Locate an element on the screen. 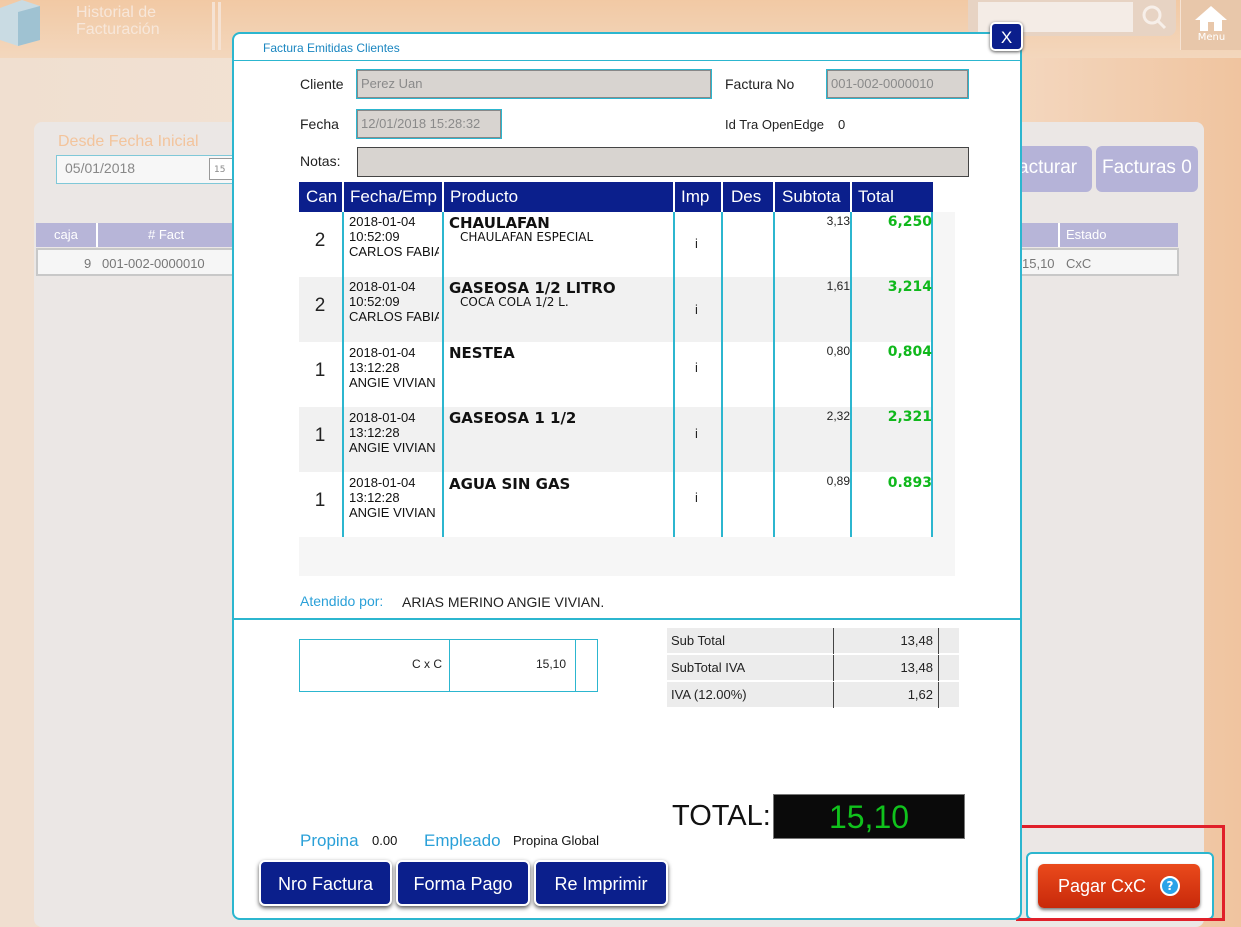 Image resolution: width=1241 pixels, height=927 pixels. menu-button: Menu is located at coordinates (1210, 25).